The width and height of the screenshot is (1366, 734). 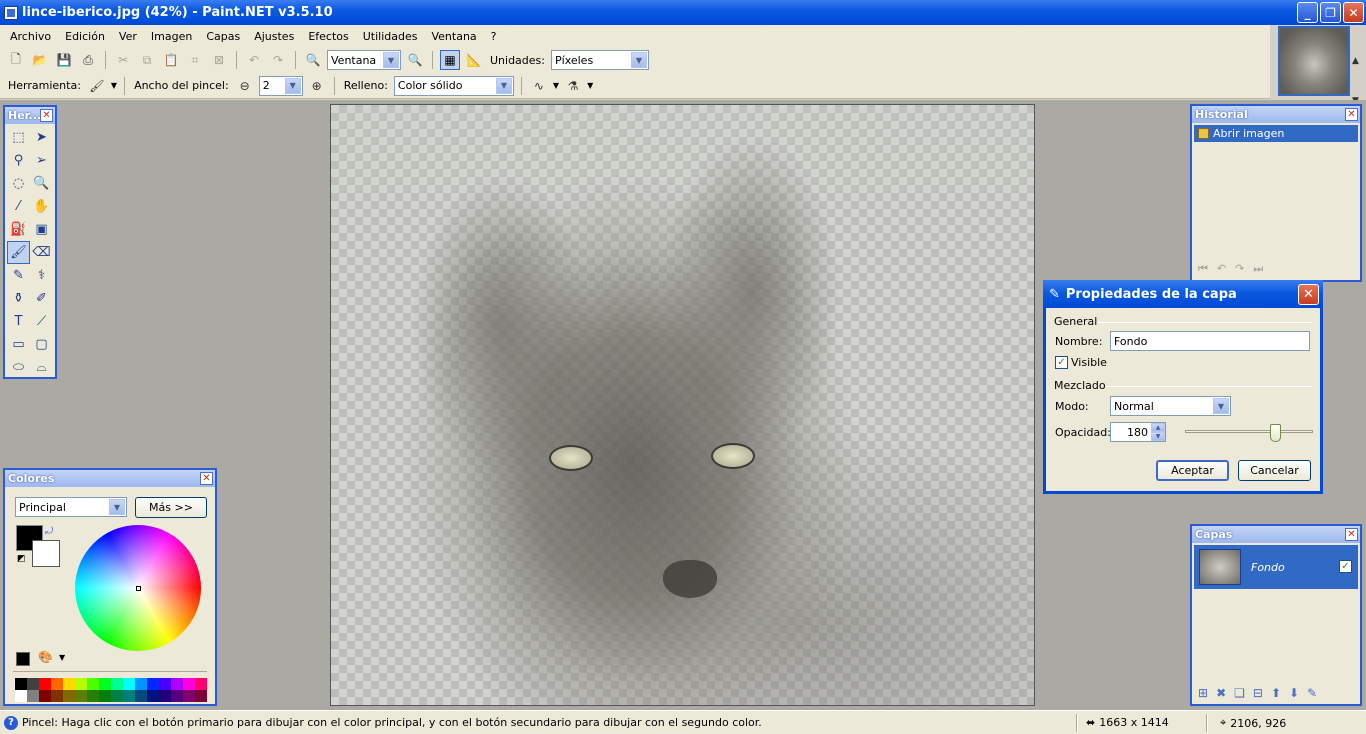 What do you see at coordinates (453, 85) in the screenshot?
I see `fill-select: Color sólido ▼` at bounding box center [453, 85].